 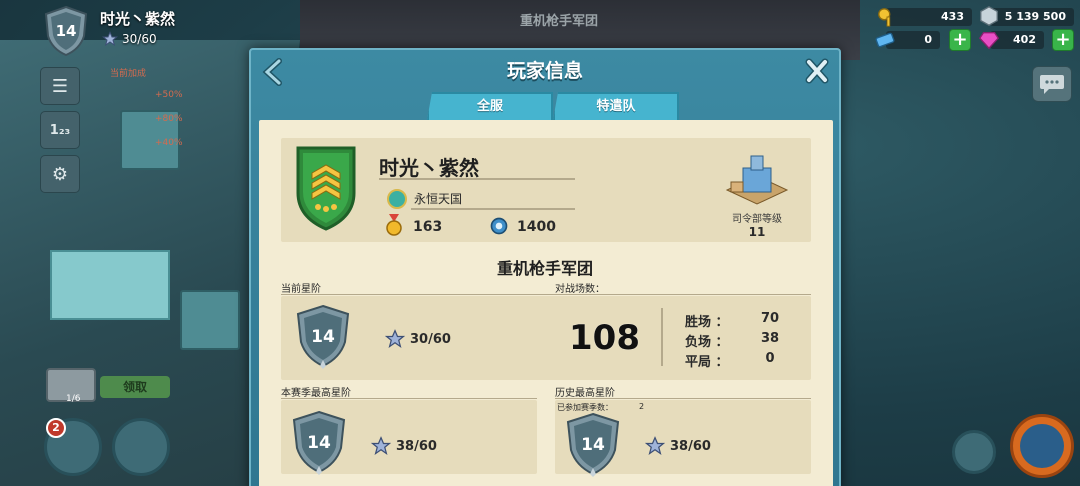 What do you see at coordinates (169, 95) in the screenshot?
I see `boost-value: +50%` at bounding box center [169, 95].